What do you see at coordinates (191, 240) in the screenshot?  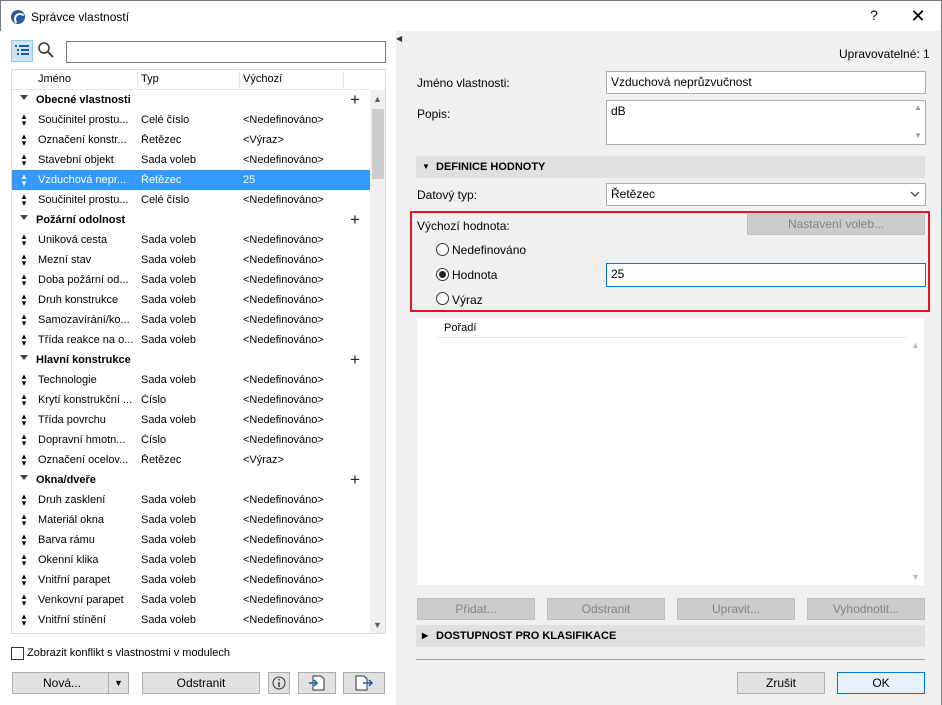 I see `property-row: ▴ ▾ Úniková cesta Sada voleb <Nedefinováno>` at bounding box center [191, 240].